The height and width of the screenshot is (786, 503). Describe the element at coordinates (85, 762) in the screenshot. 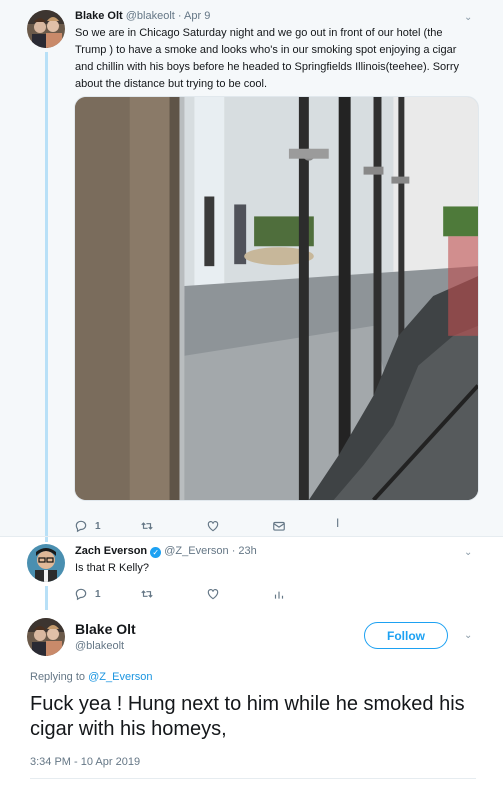

I see `tweet-timestamp: 3:34 PM - 10 Apr 2019` at that location.